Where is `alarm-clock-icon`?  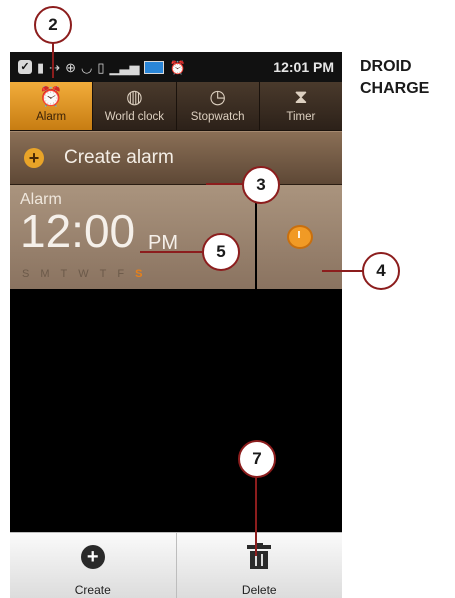
alarm-clock-icon is located at coordinates (299, 237).